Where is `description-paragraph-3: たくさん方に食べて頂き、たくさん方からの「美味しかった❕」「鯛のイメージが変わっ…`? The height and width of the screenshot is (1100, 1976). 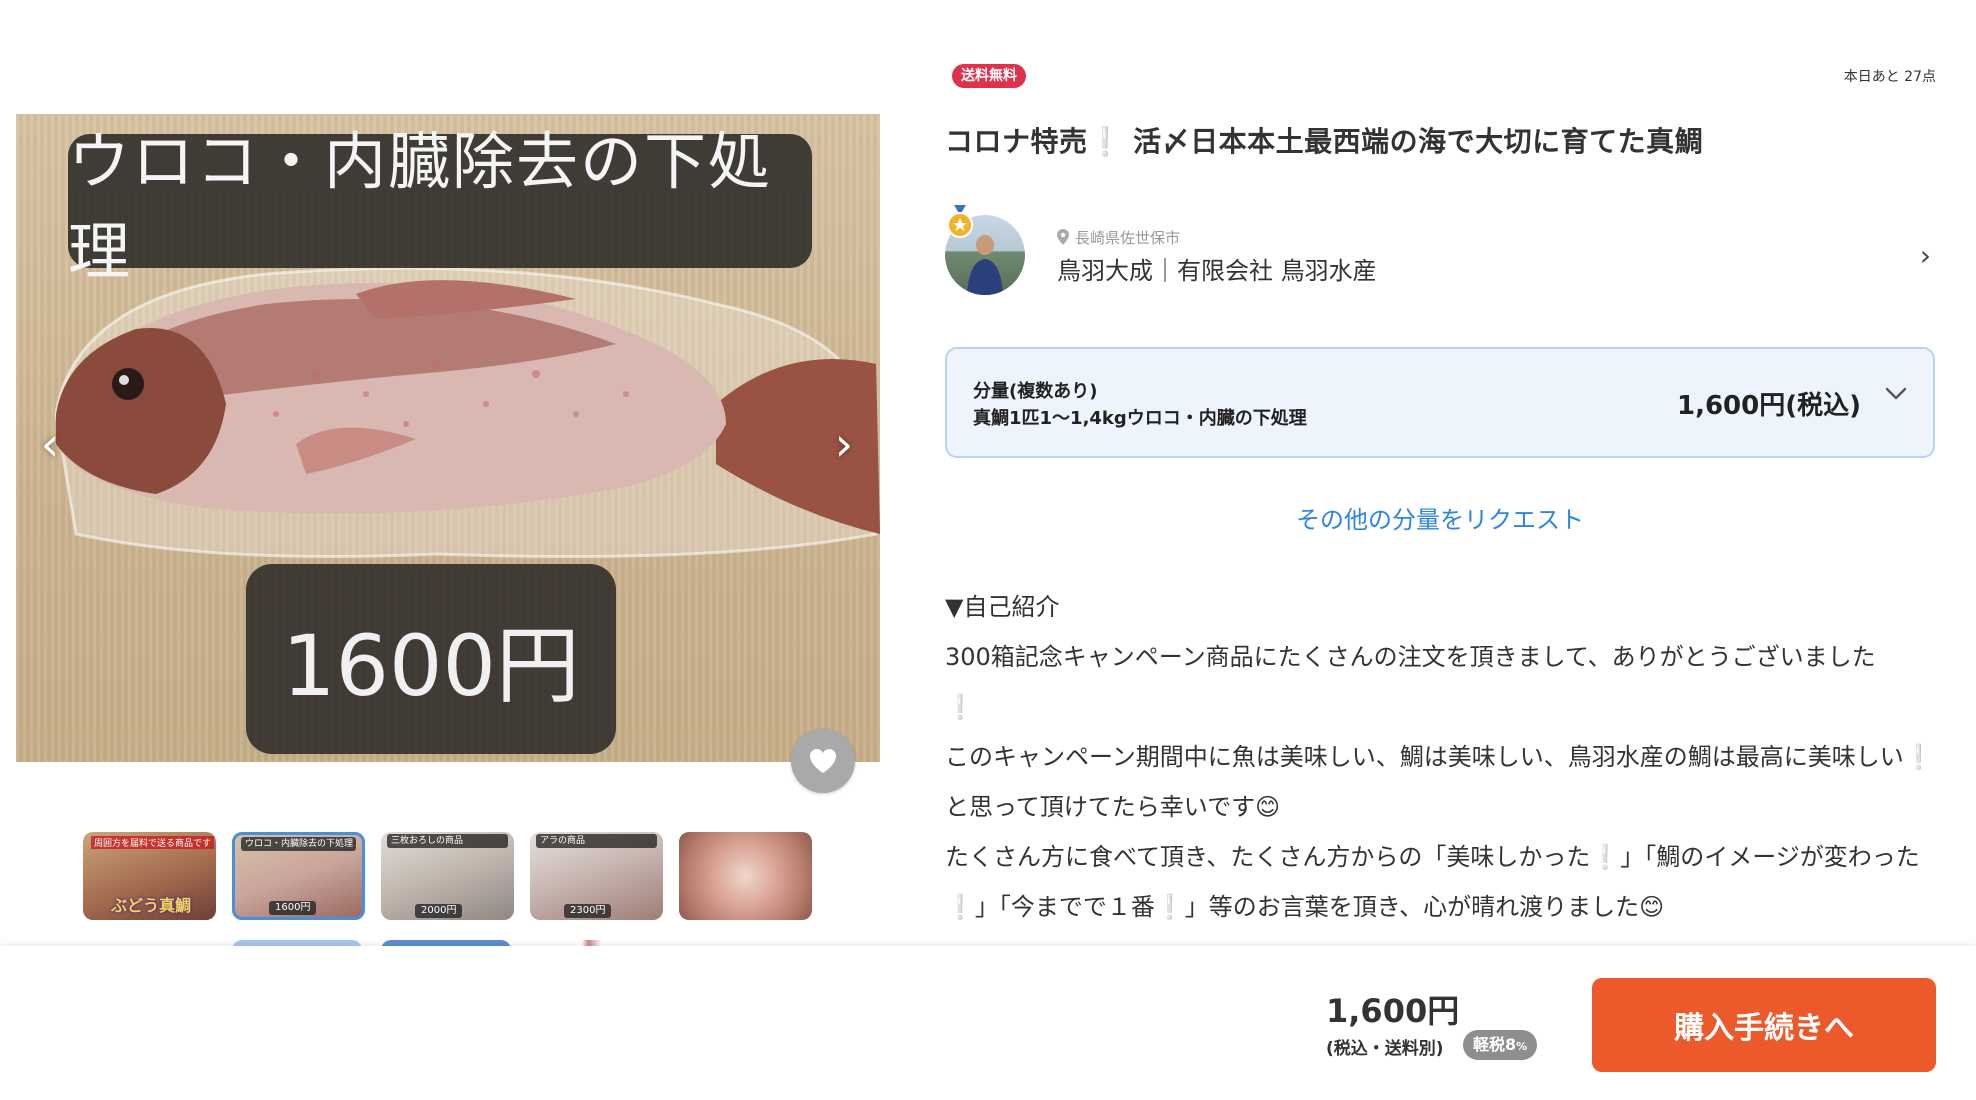
description-paragraph-3: たくさん方に食べて頂き、たくさん方からの「美味しかった❕」「鯛のイメージが変わっ… is located at coordinates (1440, 882).